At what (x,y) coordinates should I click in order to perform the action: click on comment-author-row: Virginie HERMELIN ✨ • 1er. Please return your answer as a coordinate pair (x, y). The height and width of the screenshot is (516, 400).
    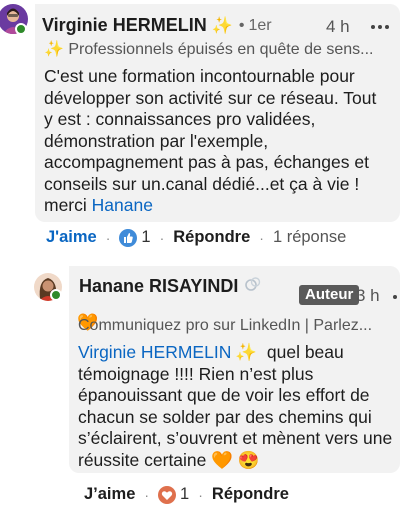
    Looking at the image, I should click on (157, 25).